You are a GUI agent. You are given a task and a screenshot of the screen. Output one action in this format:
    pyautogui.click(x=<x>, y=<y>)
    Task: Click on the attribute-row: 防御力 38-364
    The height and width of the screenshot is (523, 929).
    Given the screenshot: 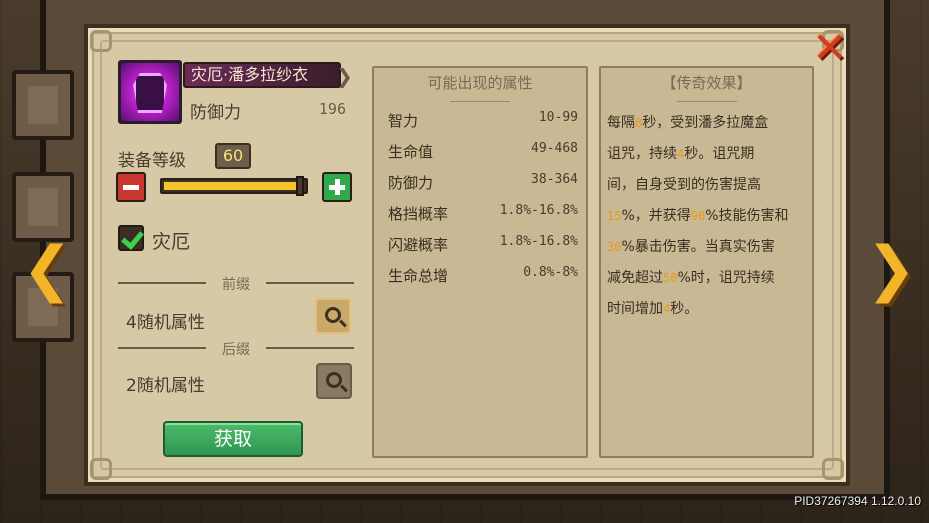 What is the action you would take?
    pyautogui.click(x=483, y=183)
    